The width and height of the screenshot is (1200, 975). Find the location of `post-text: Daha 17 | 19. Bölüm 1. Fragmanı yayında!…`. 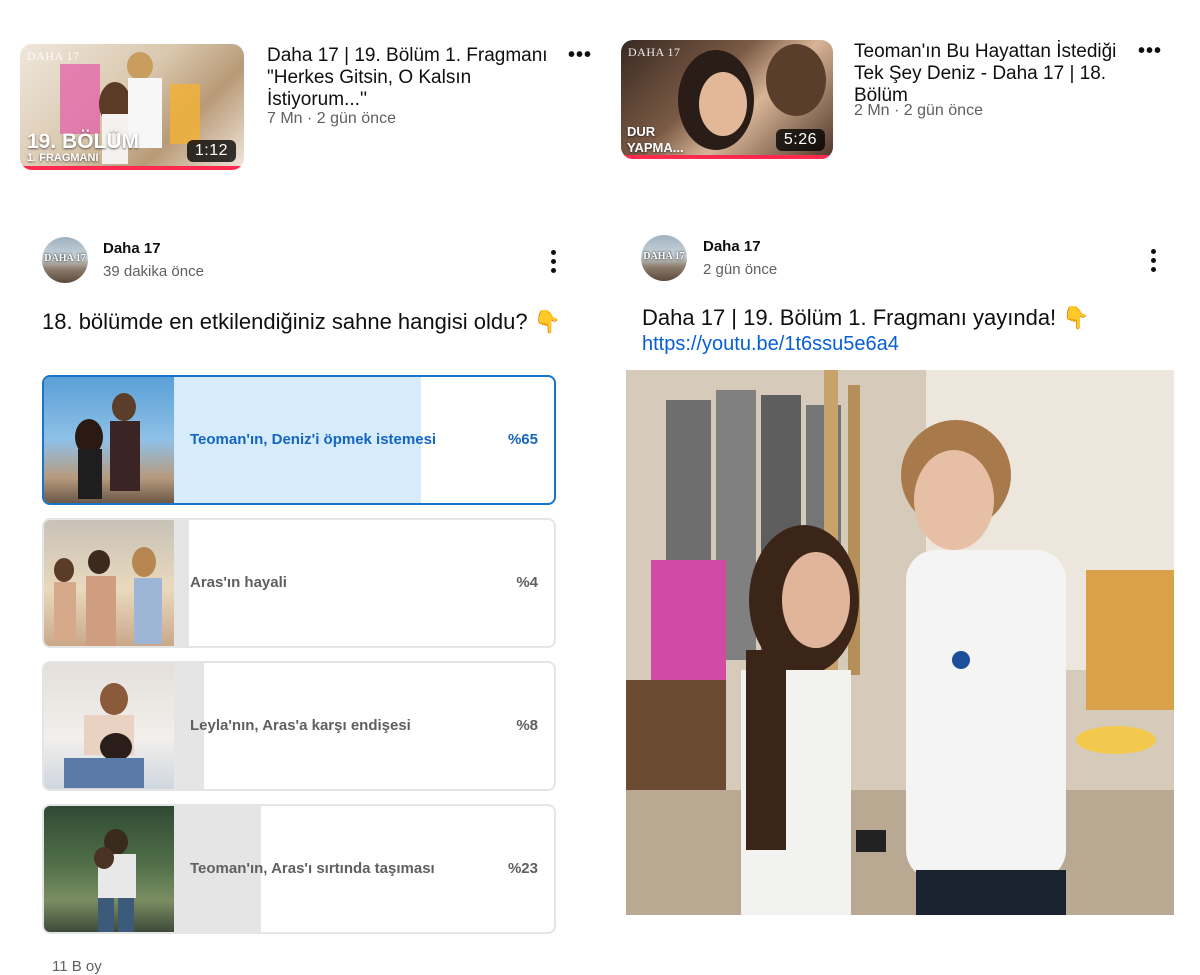

post-text: Daha 17 | 19. Bölüm 1. Fragmanı yayında!… is located at coordinates (866, 317).